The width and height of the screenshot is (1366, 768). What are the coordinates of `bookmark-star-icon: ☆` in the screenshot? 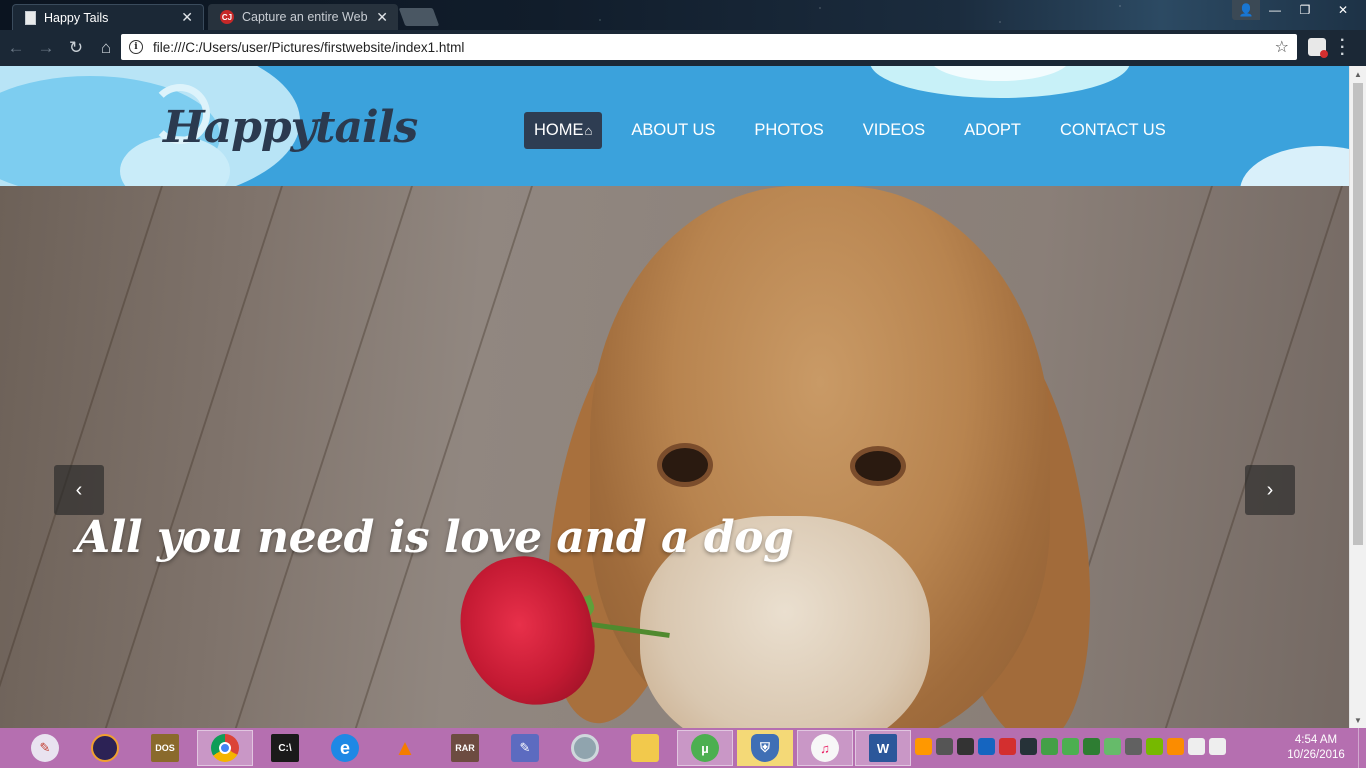 It's located at (1282, 47).